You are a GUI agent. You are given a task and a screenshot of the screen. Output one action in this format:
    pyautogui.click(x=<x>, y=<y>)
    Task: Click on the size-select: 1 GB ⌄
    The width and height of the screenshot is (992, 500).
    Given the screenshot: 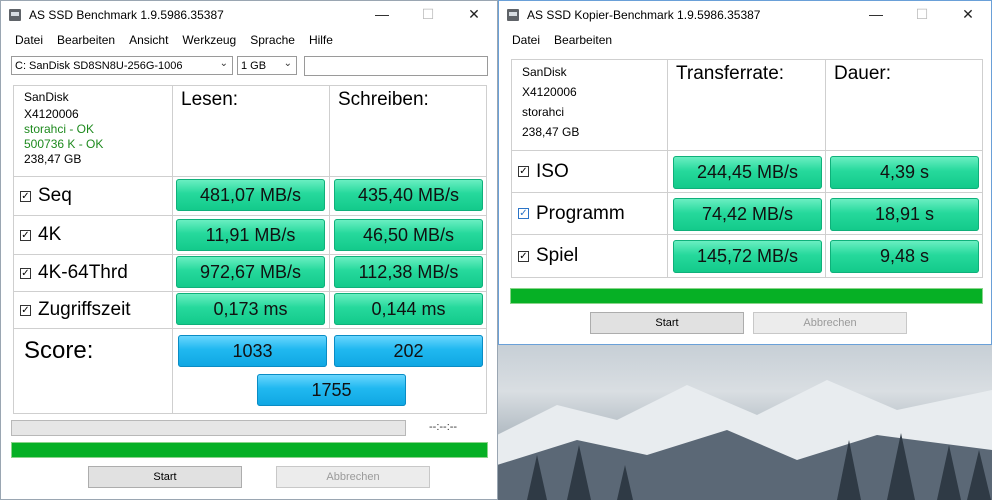 What is the action you would take?
    pyautogui.click(x=267, y=65)
    